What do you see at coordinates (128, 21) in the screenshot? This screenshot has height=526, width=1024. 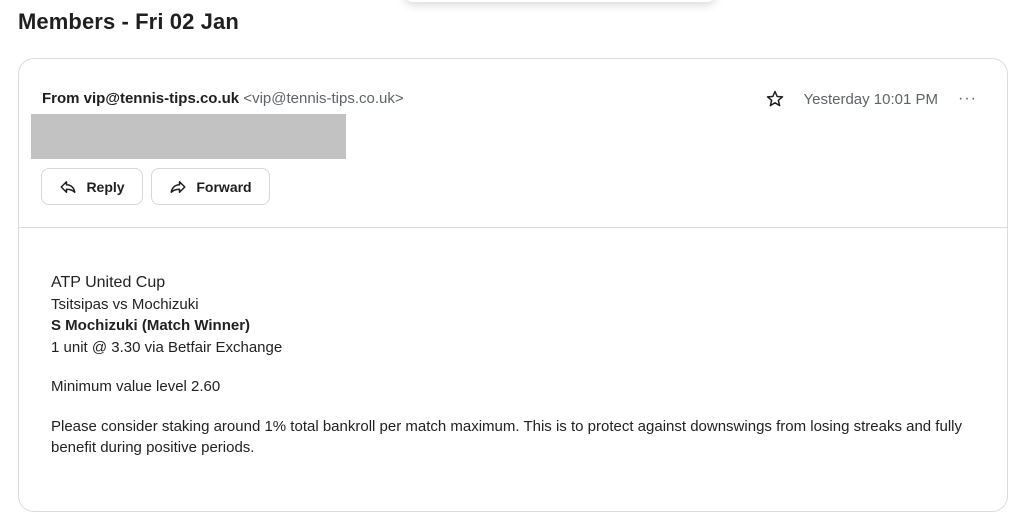 I see `page-title: Members - Fri 02 Jan` at bounding box center [128, 21].